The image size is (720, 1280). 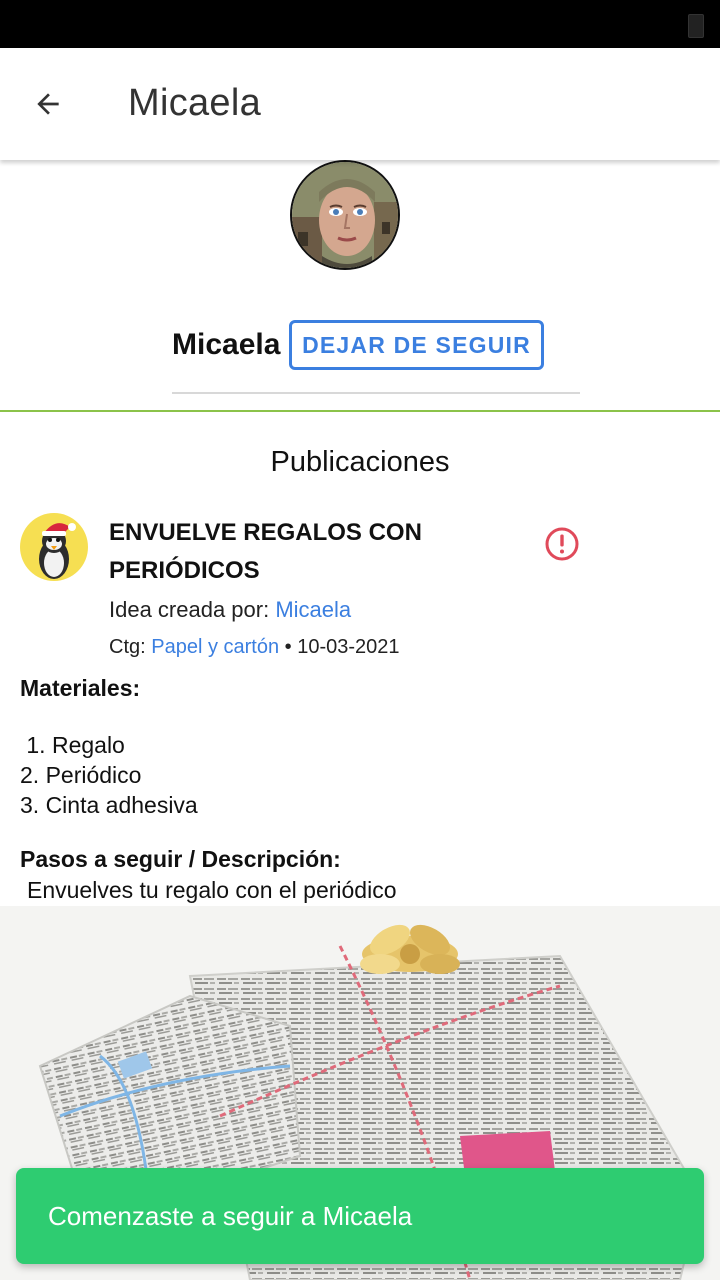 What do you see at coordinates (80, 688) in the screenshot?
I see `materials-title: Materiales:` at bounding box center [80, 688].